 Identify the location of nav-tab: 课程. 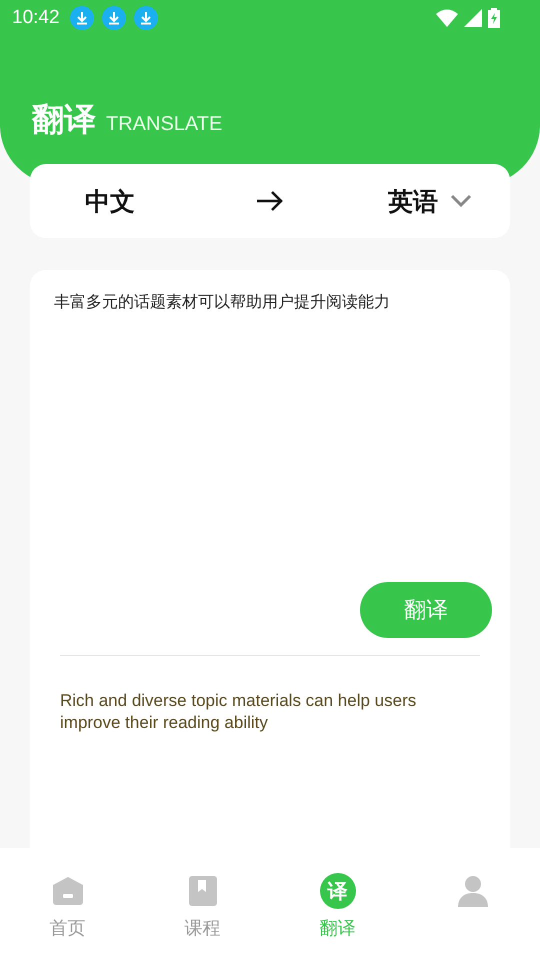
(202, 904).